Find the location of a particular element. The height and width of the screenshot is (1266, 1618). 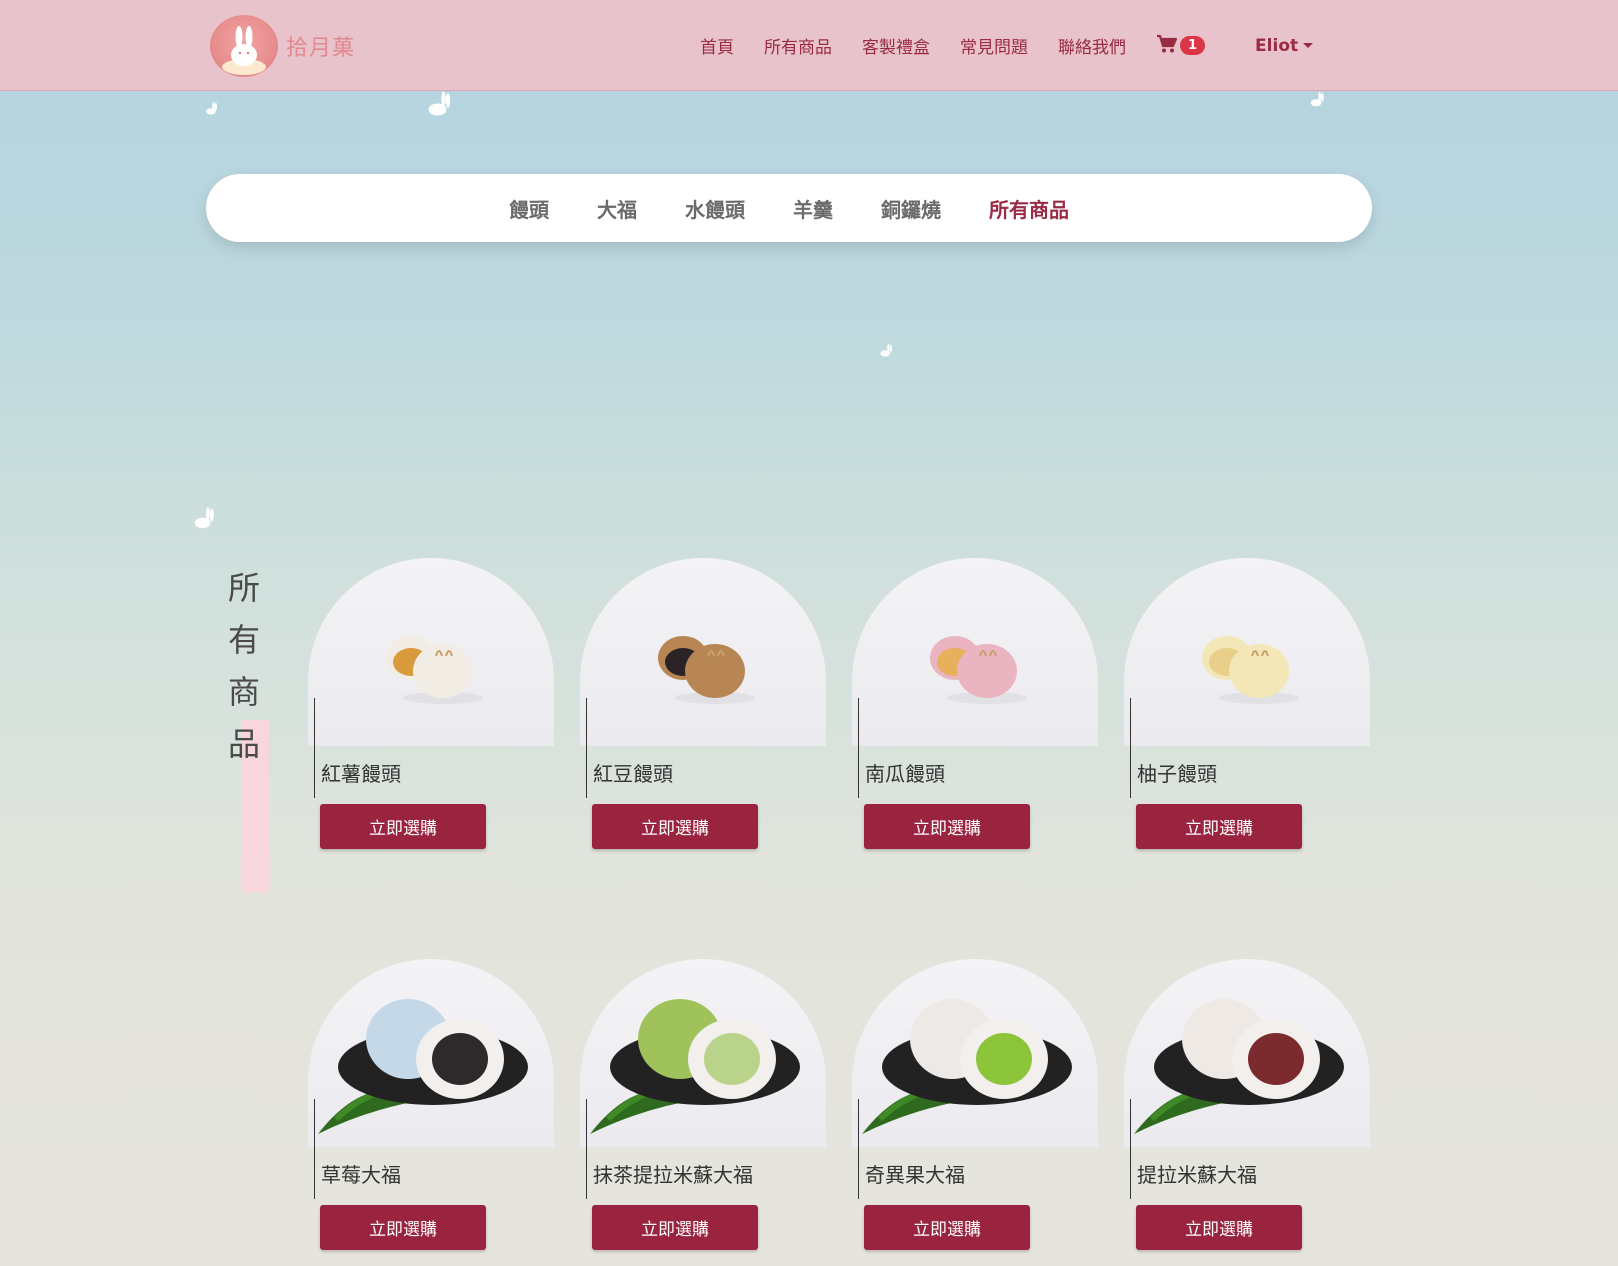

category-yokan: 羊羹 is located at coordinates (813, 208).